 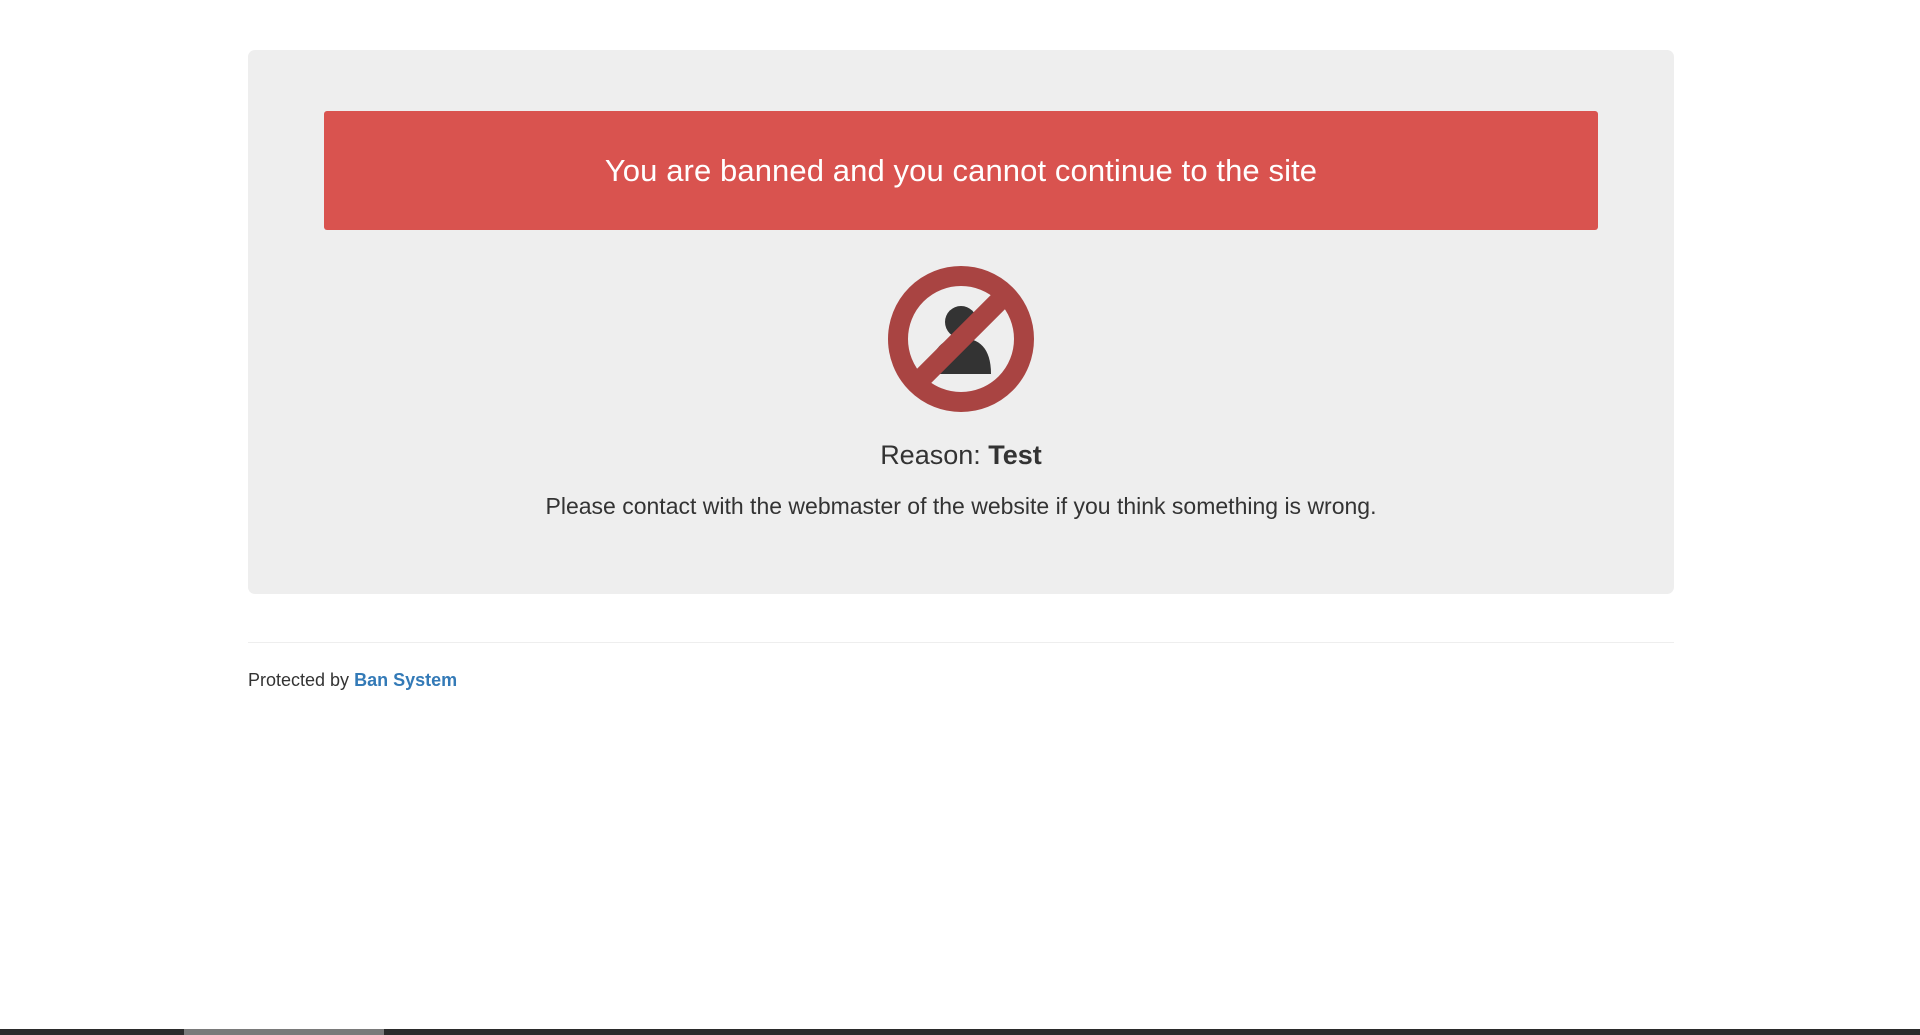 I want to click on ban-reason: Reason: Test, so click(x=961, y=455).